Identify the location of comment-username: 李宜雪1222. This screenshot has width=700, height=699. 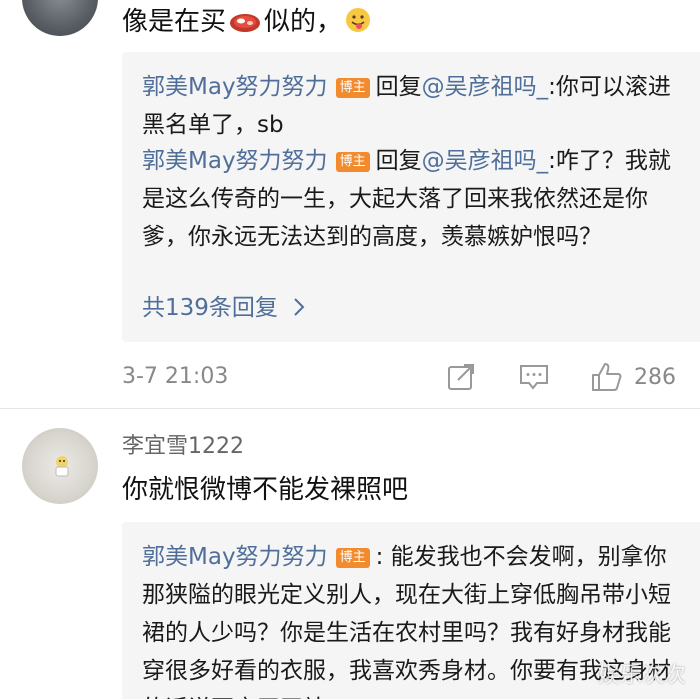
(183, 447).